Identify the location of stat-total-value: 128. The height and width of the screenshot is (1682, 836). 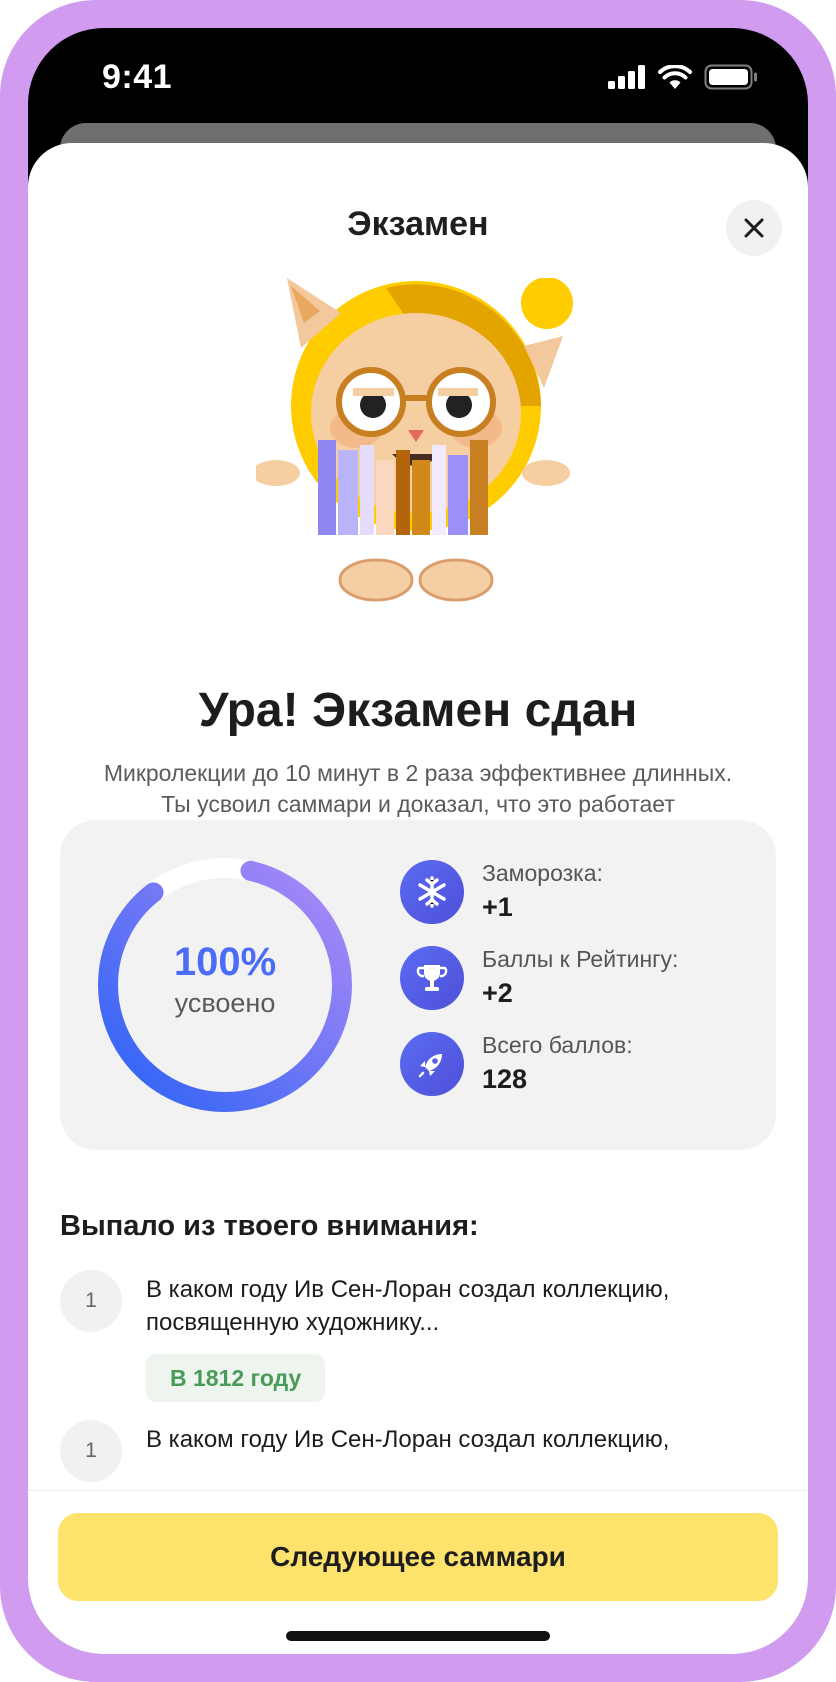
(505, 1079).